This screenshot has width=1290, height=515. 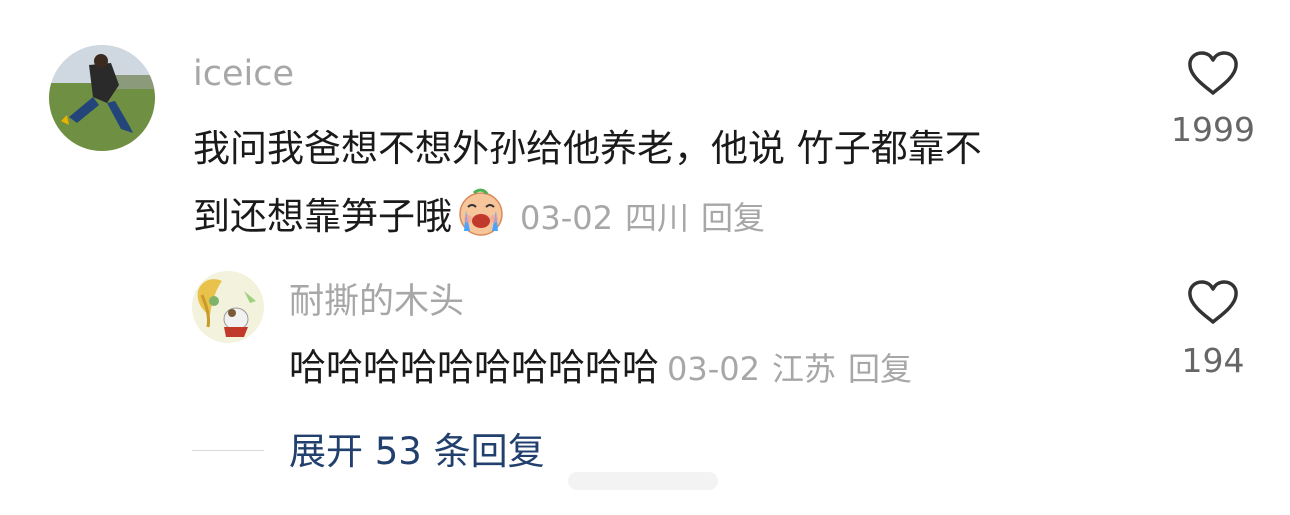 I want to click on comment-location: 四川, so click(x=656, y=218).